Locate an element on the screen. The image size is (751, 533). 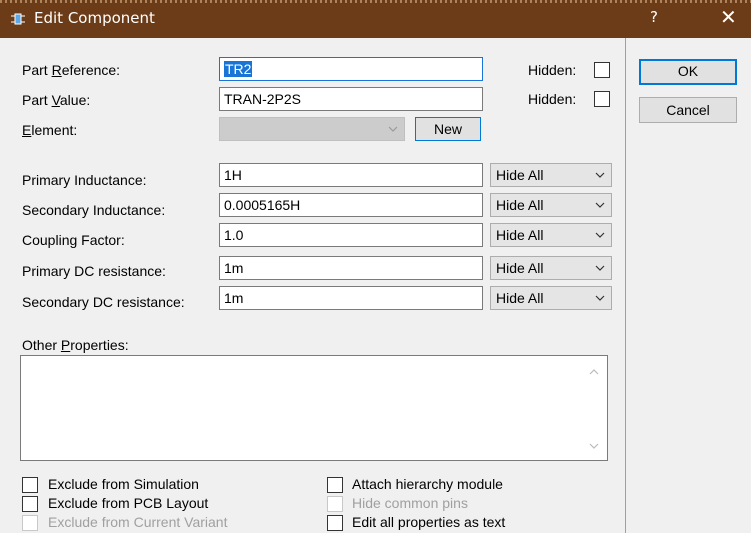
cancel-button: Cancel is located at coordinates (688, 110).